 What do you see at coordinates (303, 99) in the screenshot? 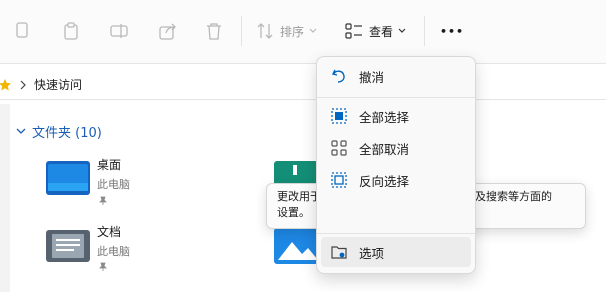
I see `address-divider` at bounding box center [303, 99].